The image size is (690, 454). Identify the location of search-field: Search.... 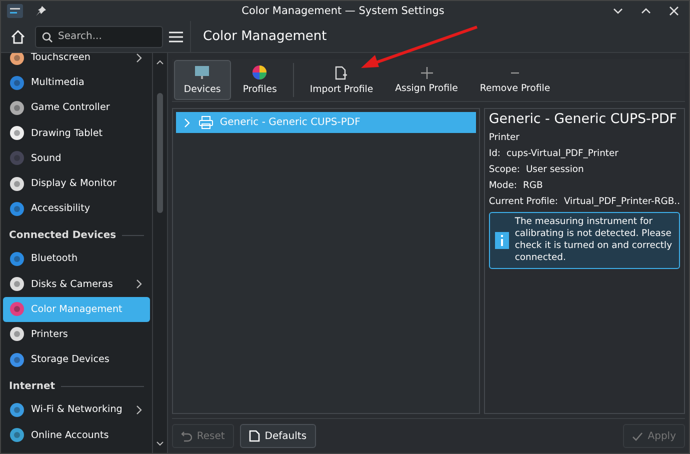
(99, 37).